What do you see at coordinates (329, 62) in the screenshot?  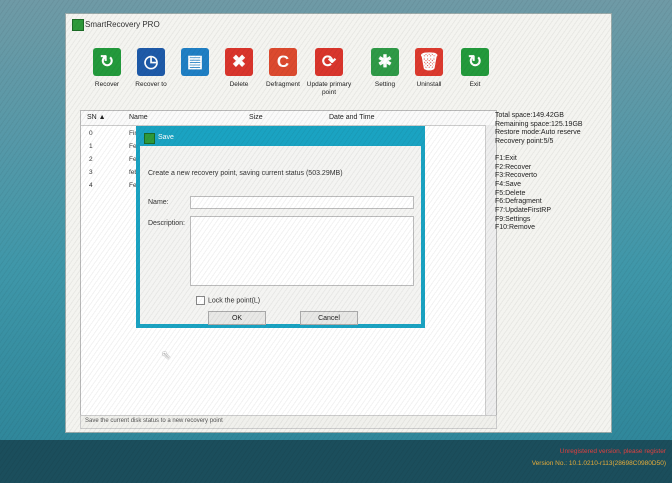 I see `update-primary-icon: ⟳` at bounding box center [329, 62].